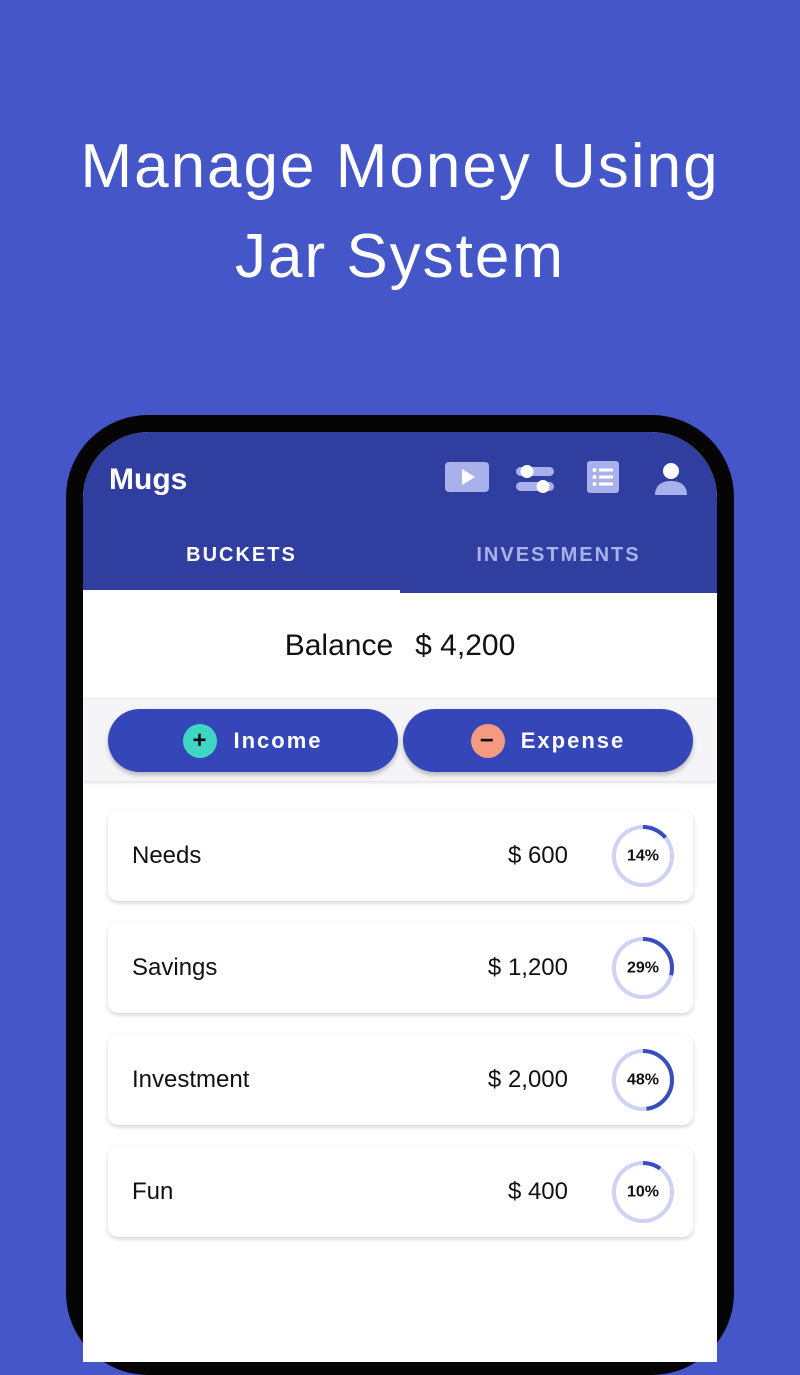 Image resolution: width=800 pixels, height=1375 pixels. Describe the element at coordinates (537, 855) in the screenshot. I see `bucket-amount: $ 600` at that location.